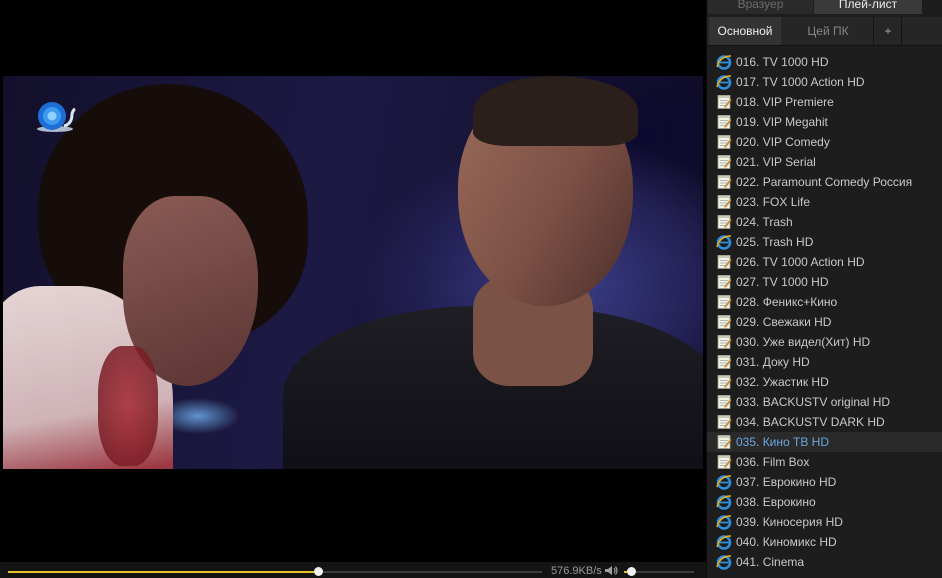 The image size is (942, 578). What do you see at coordinates (828, 31) in the screenshot?
I see `sub-tab-this-pc: Цей ПК` at bounding box center [828, 31].